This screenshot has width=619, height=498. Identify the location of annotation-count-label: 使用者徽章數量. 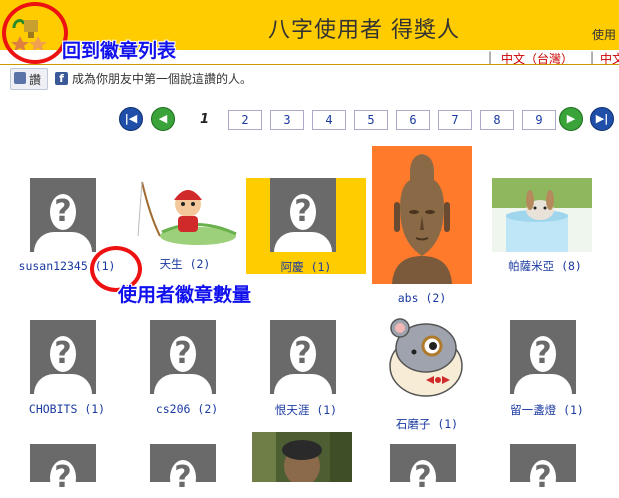
(185, 295).